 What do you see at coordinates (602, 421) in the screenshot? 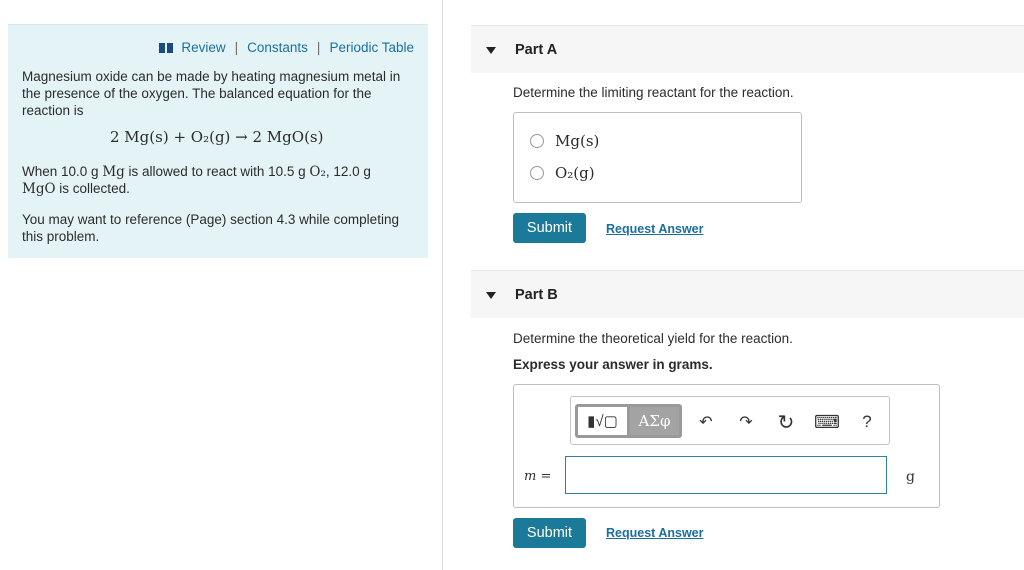
I see `templates-button: ▮√▢` at bounding box center [602, 421].